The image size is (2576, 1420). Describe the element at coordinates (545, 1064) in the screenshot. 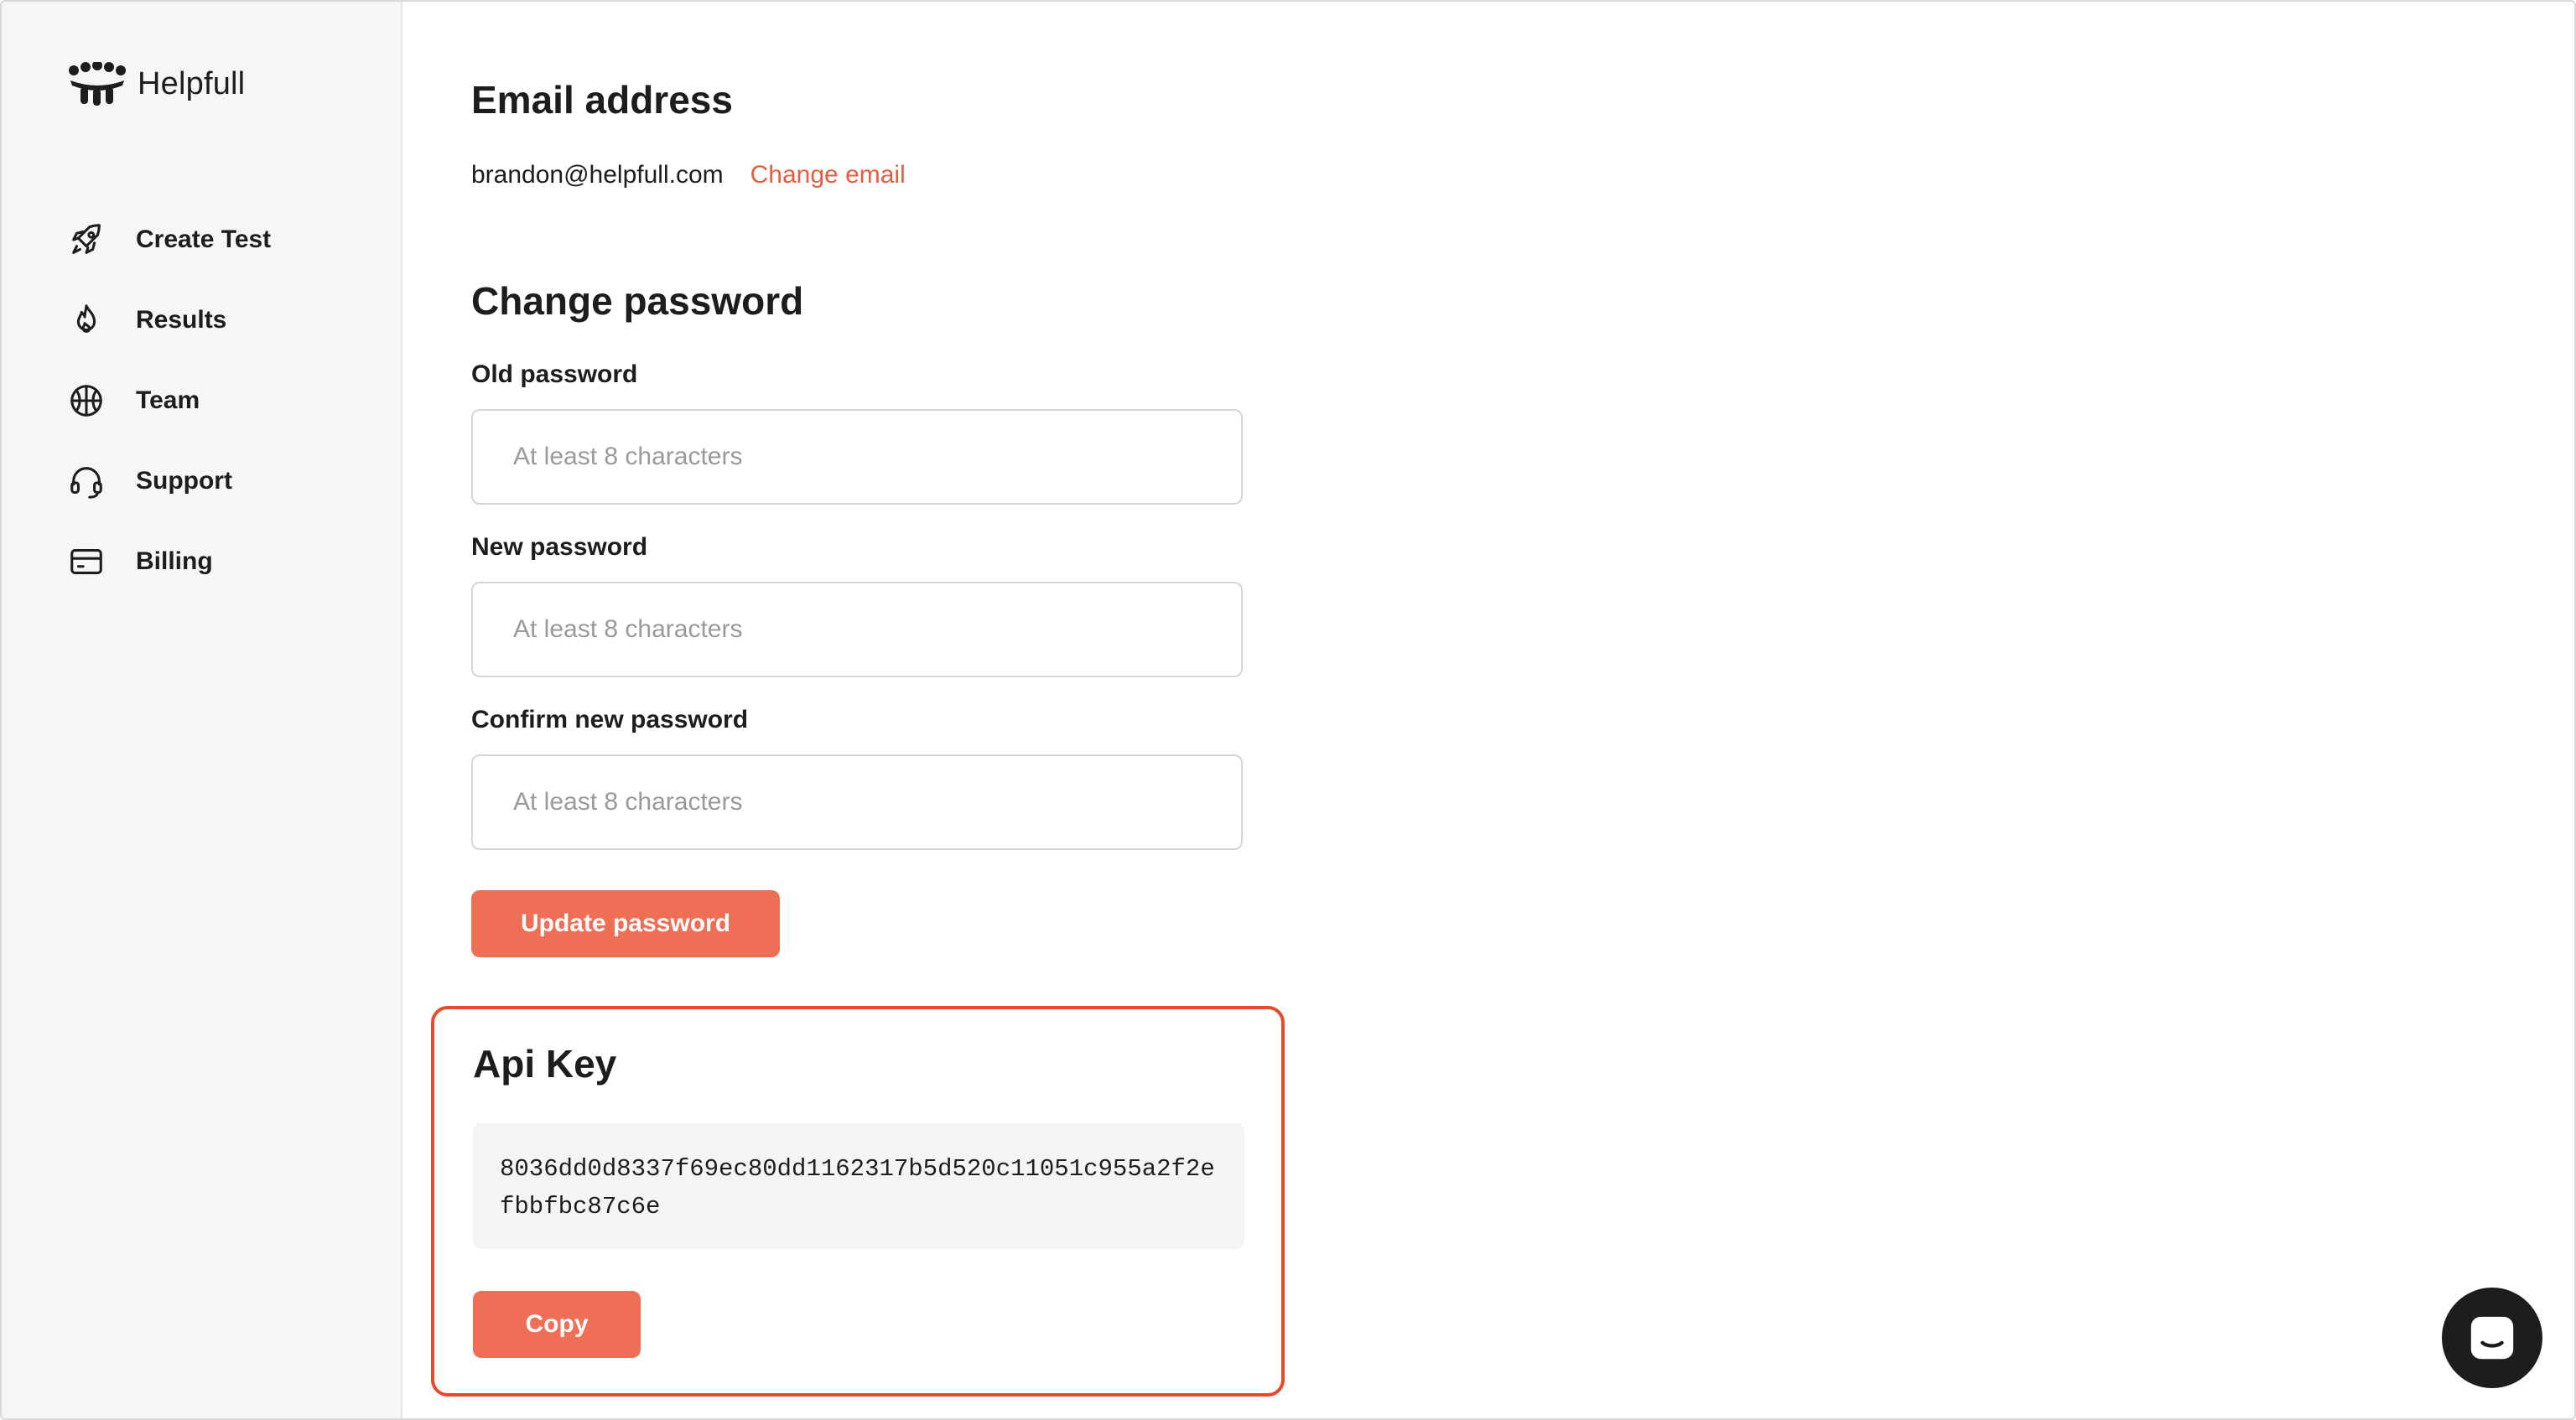

I see `api-key-heading: Api Key` at that location.